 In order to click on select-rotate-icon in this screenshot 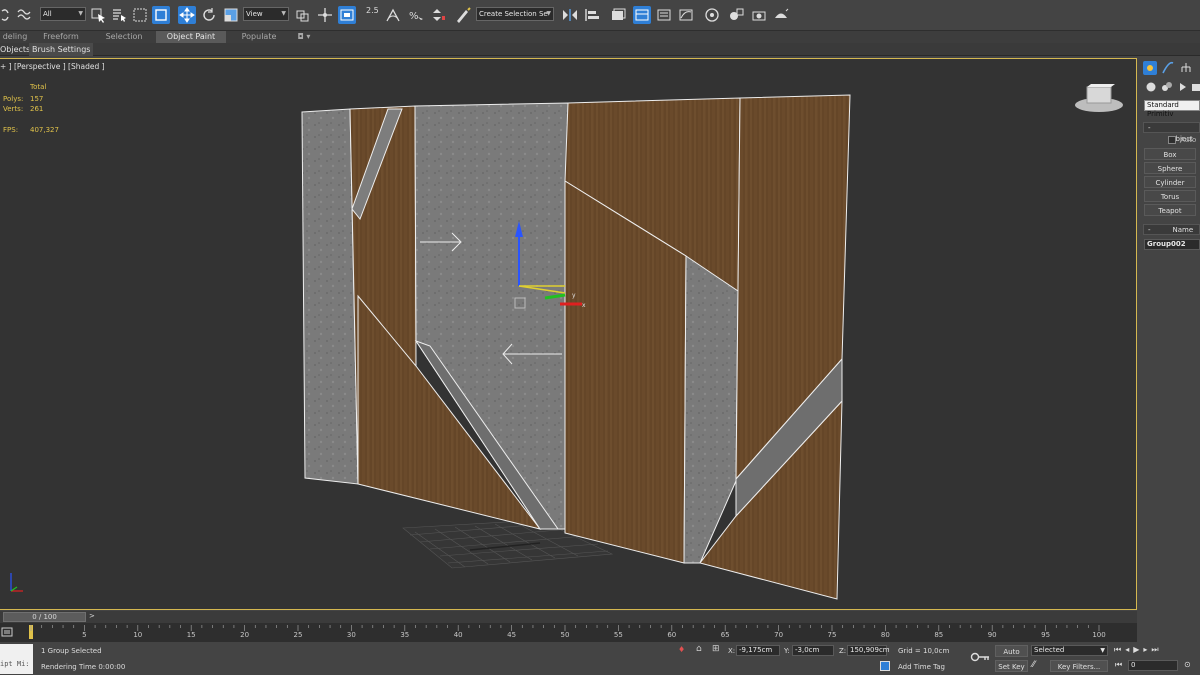, I will do `click(209, 15)`.